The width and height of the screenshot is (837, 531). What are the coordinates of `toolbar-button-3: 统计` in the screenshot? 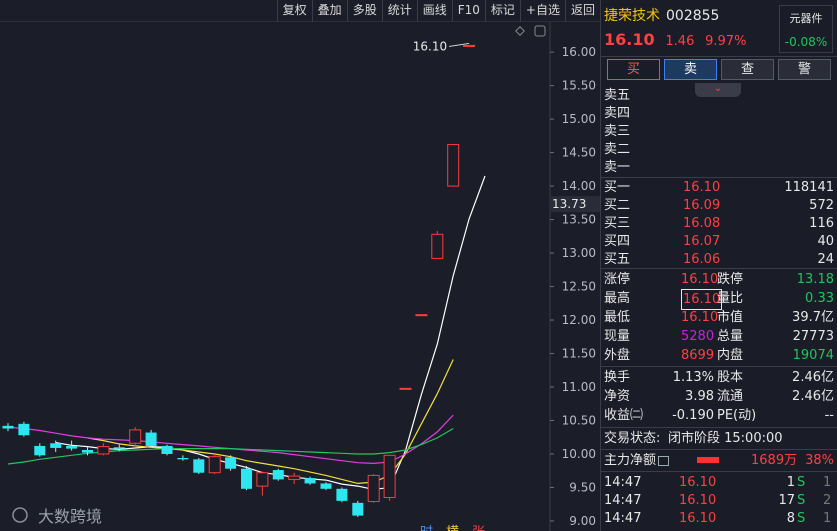 It's located at (399, 11).